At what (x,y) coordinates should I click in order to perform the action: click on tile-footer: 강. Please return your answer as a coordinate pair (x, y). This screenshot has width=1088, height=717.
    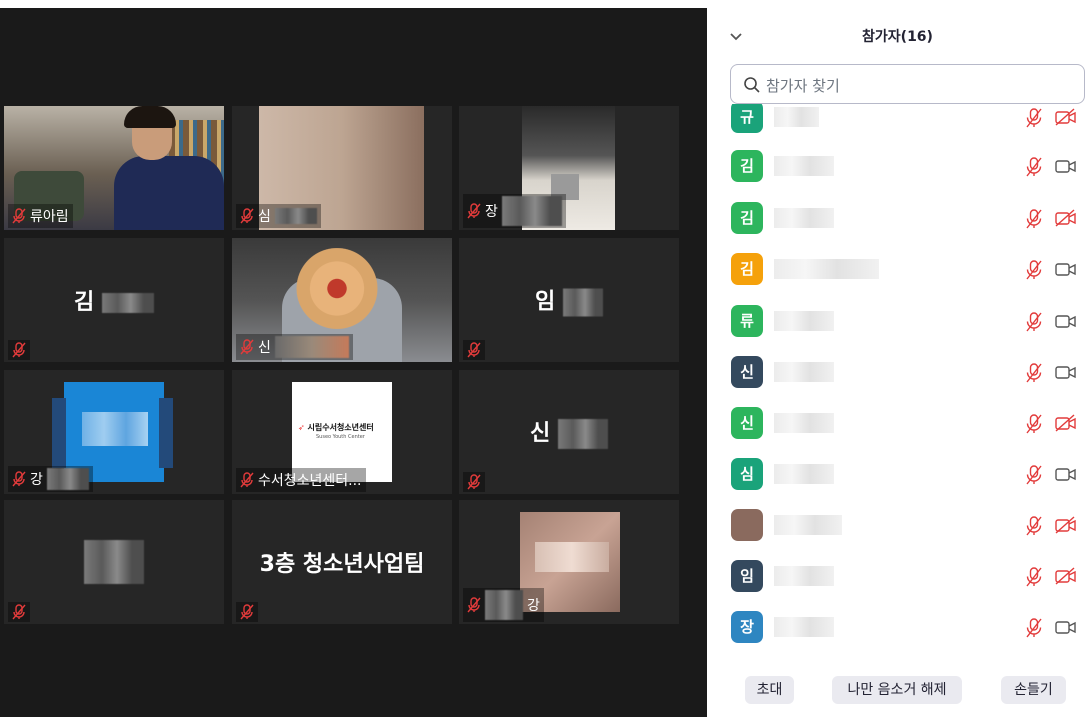
    Looking at the image, I should click on (503, 605).